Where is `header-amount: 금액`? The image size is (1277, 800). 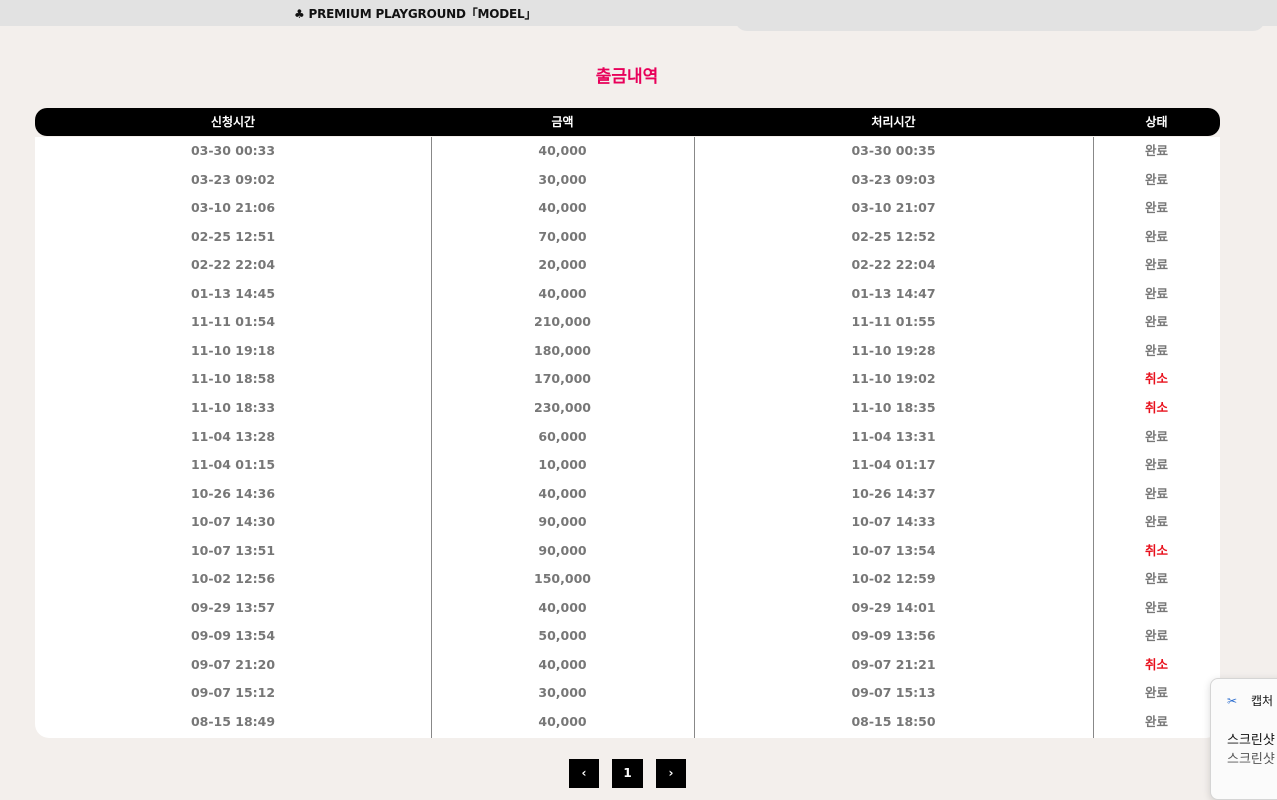
header-amount: 금액 is located at coordinates (562, 122).